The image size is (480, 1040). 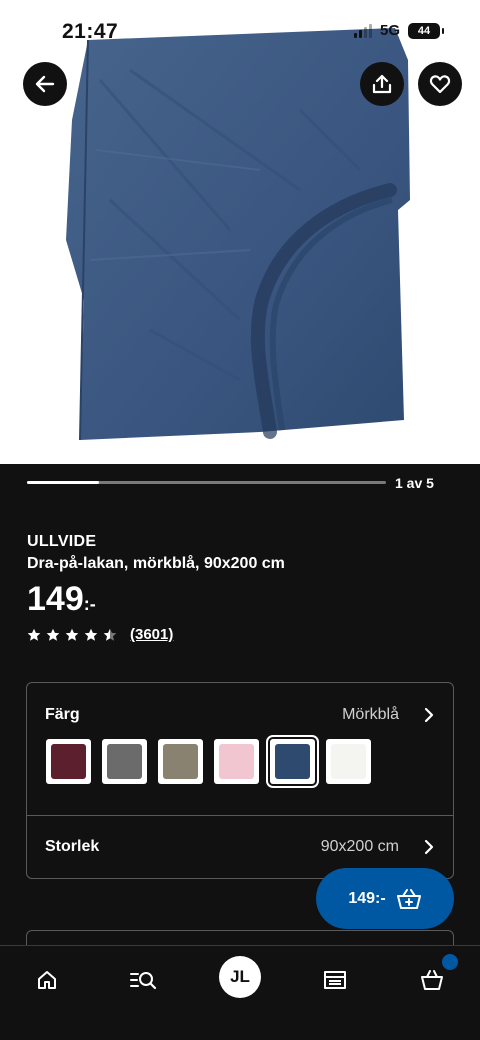 I want to click on color-swatch-grey, so click(x=124, y=761).